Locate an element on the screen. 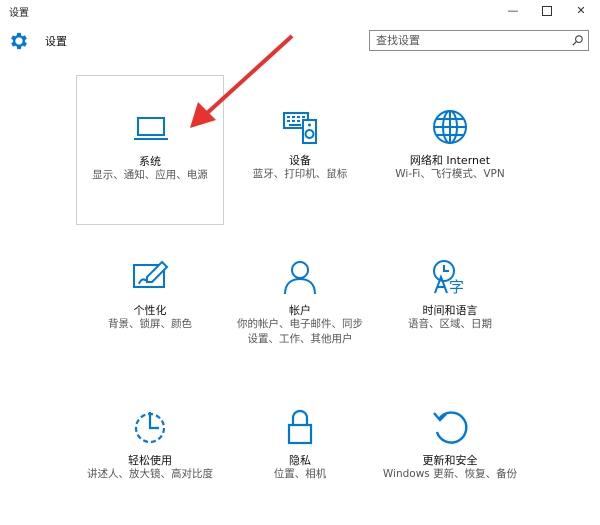  tile-privacy-desc: 位置、相机 is located at coordinates (300, 474).